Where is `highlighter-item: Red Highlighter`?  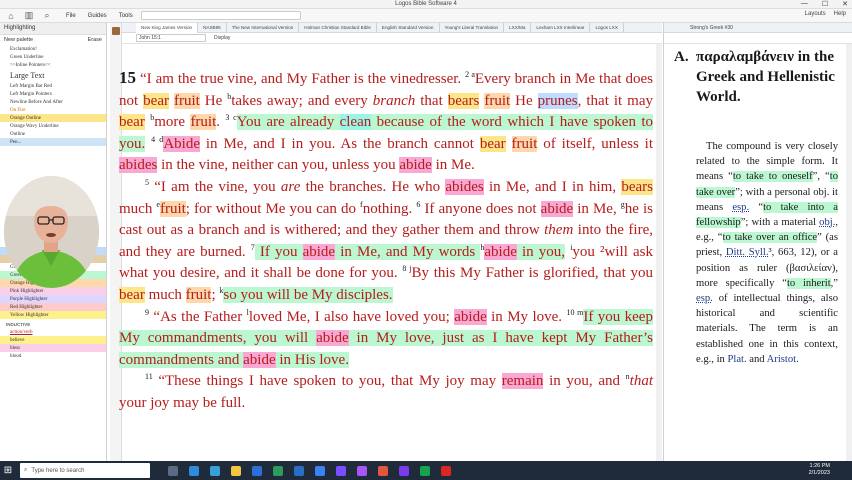 highlighter-item: Red Highlighter is located at coordinates (53, 307).